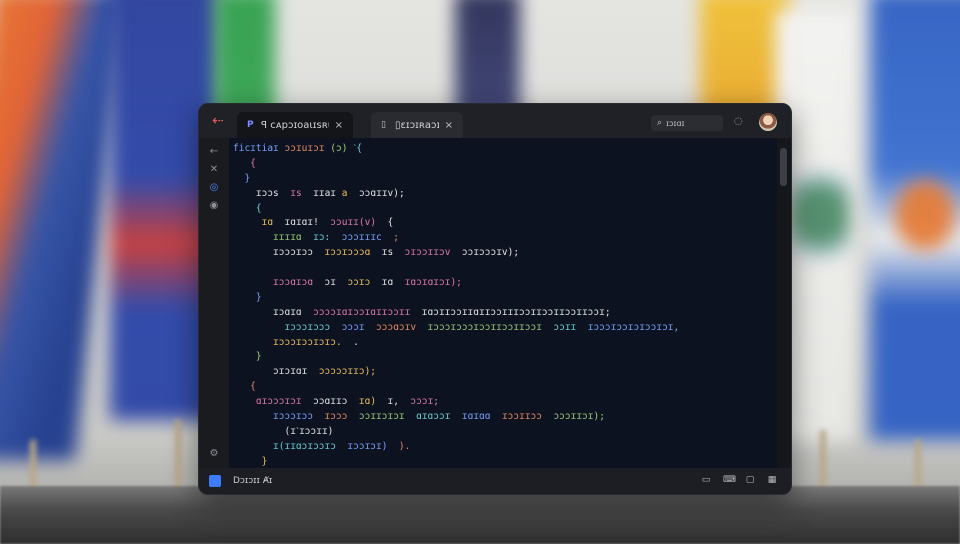 The height and width of the screenshot is (544, 960). I want to click on code-line: (ɪˋɪɔɔɪɪ), so click(309, 431).